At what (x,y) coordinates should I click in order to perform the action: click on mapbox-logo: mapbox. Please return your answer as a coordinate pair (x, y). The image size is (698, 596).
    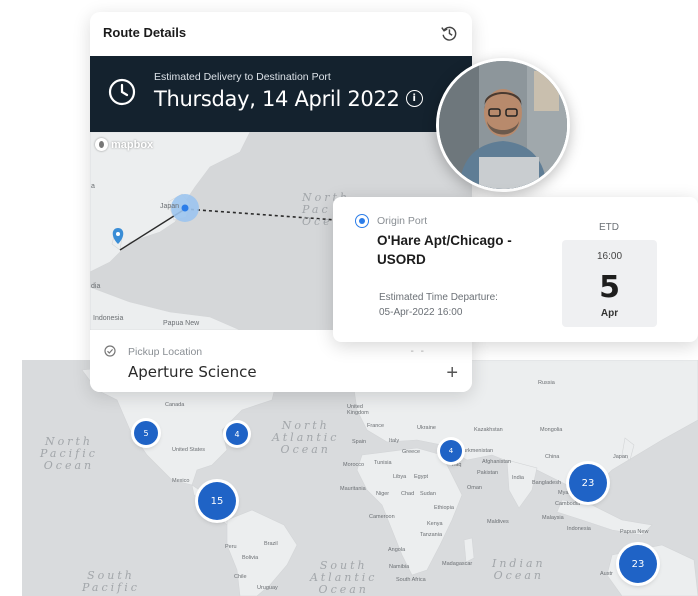
    Looking at the image, I should click on (124, 144).